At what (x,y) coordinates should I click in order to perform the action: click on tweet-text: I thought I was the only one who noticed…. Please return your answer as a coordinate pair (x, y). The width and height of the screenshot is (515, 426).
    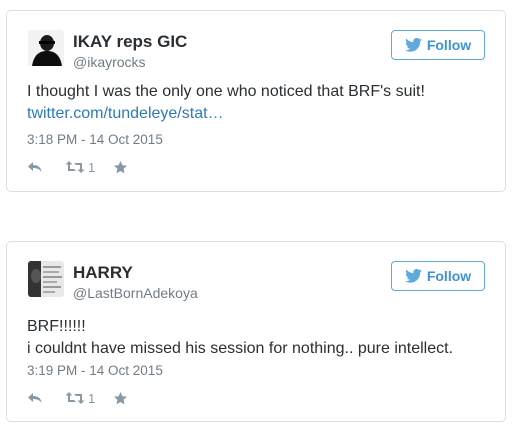
    Looking at the image, I should click on (226, 103).